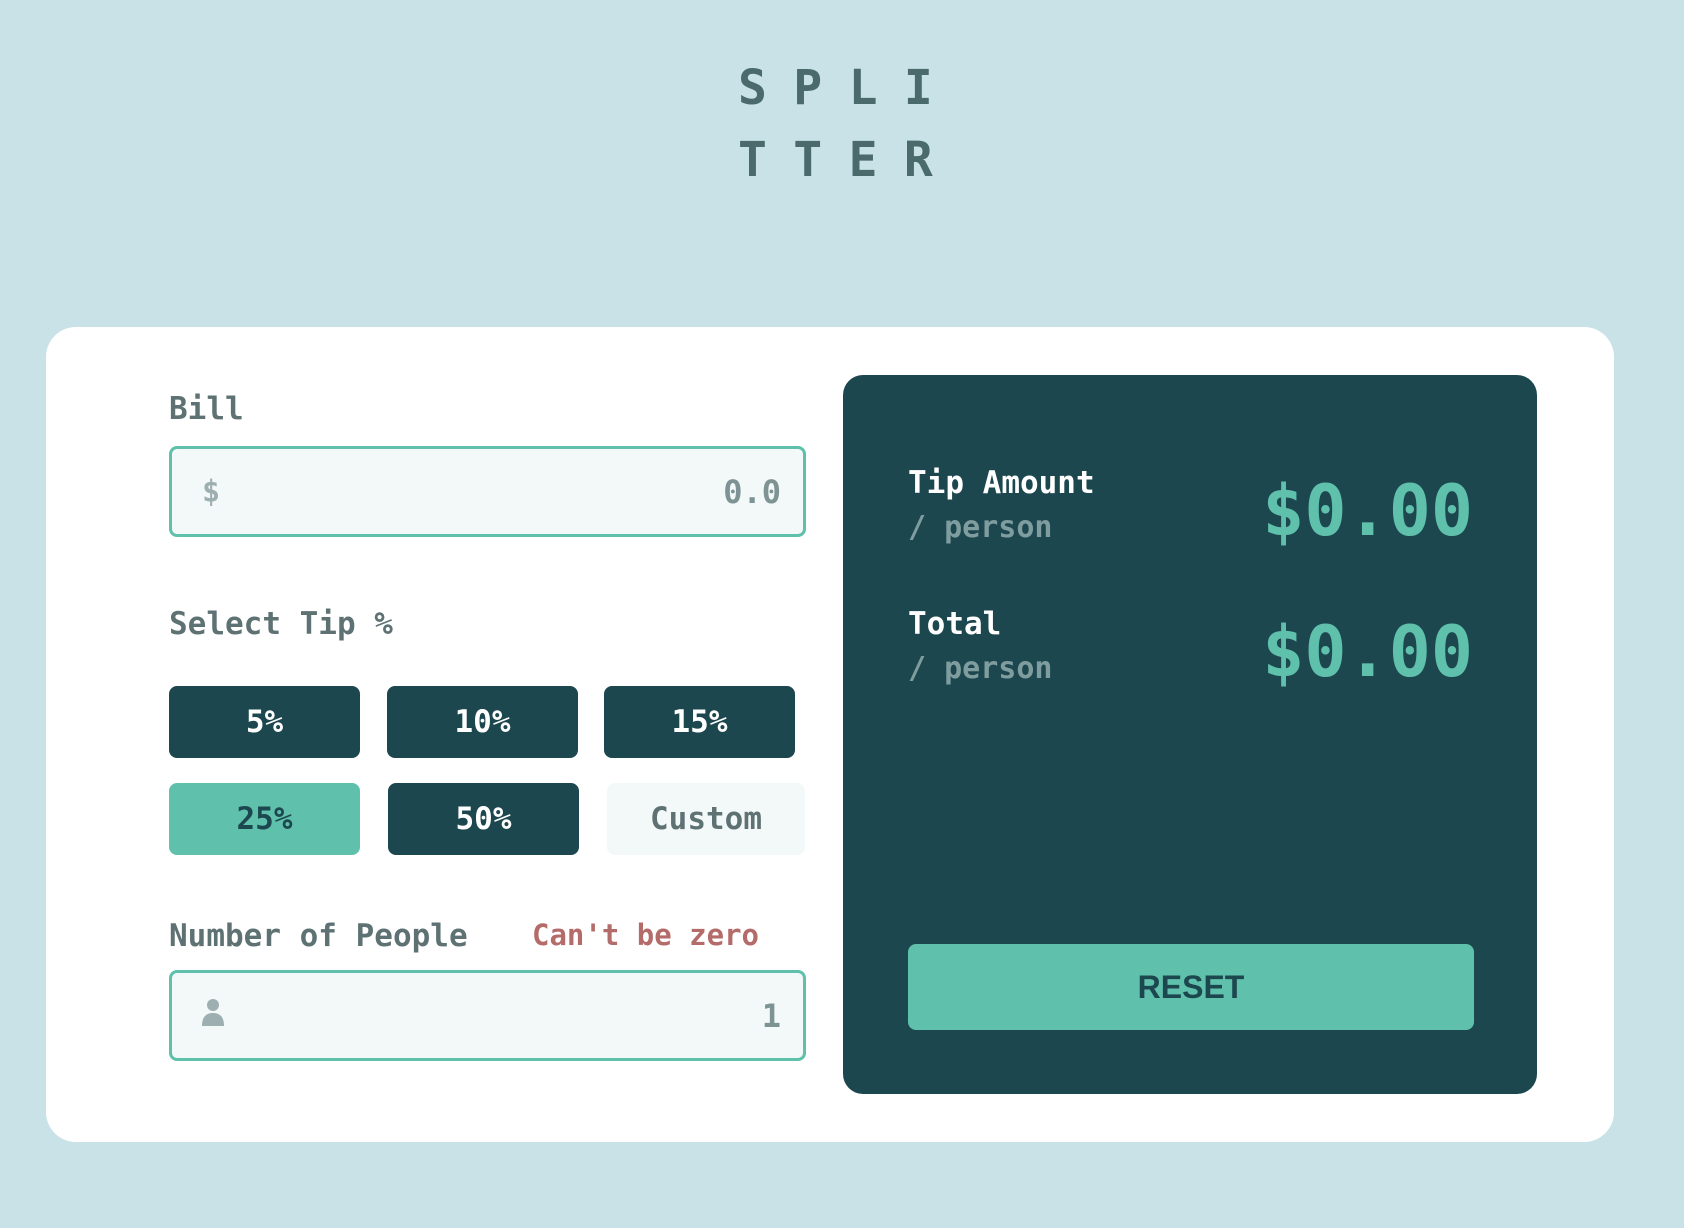 This screenshot has height=1228, width=1684. What do you see at coordinates (318, 936) in the screenshot?
I see `people-label: Number of People` at bounding box center [318, 936].